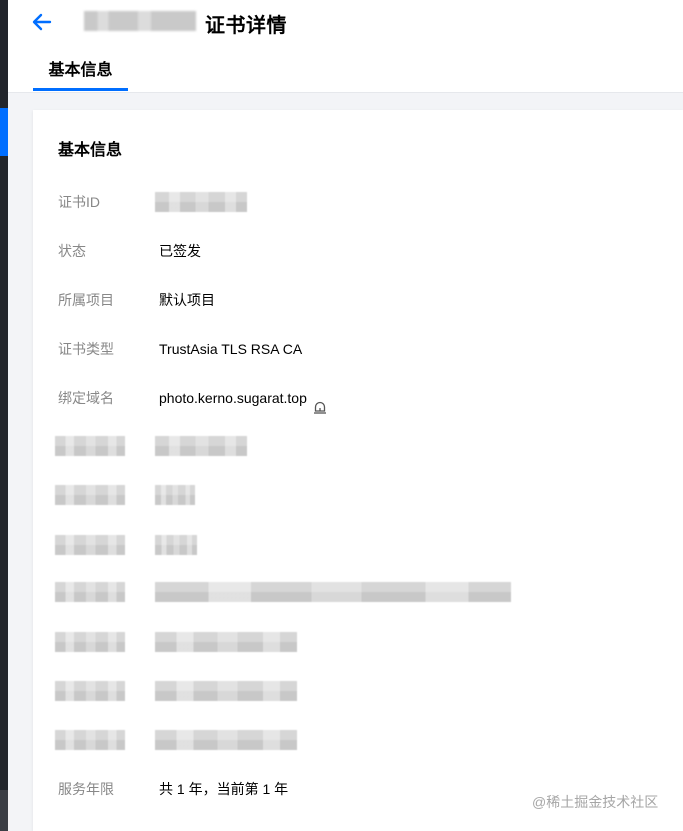 The image size is (683, 831). What do you see at coordinates (358, 300) in the screenshot?
I see `row-project: 所属项目 默认项目` at bounding box center [358, 300].